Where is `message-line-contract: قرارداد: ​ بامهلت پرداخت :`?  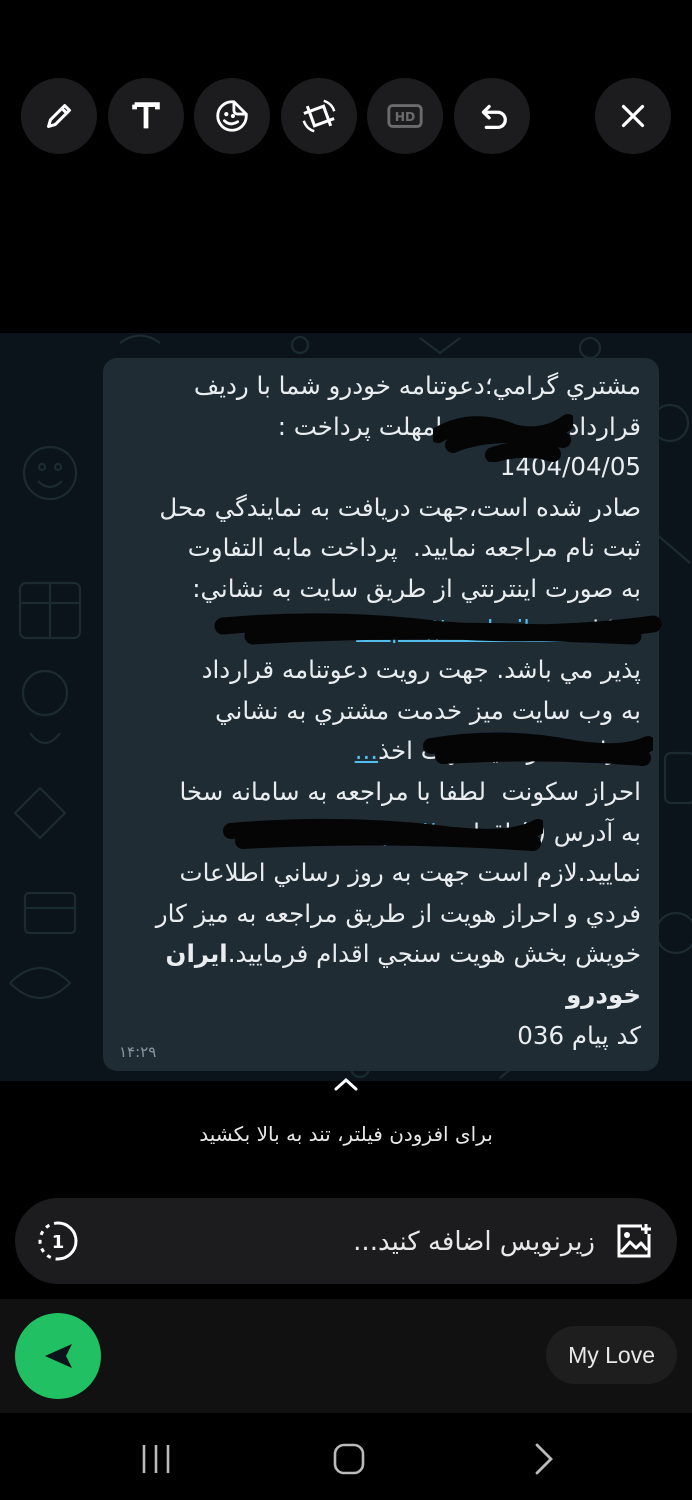
message-line-contract: قرارداد: ​ بامهلت پرداخت : is located at coordinates (376, 427).